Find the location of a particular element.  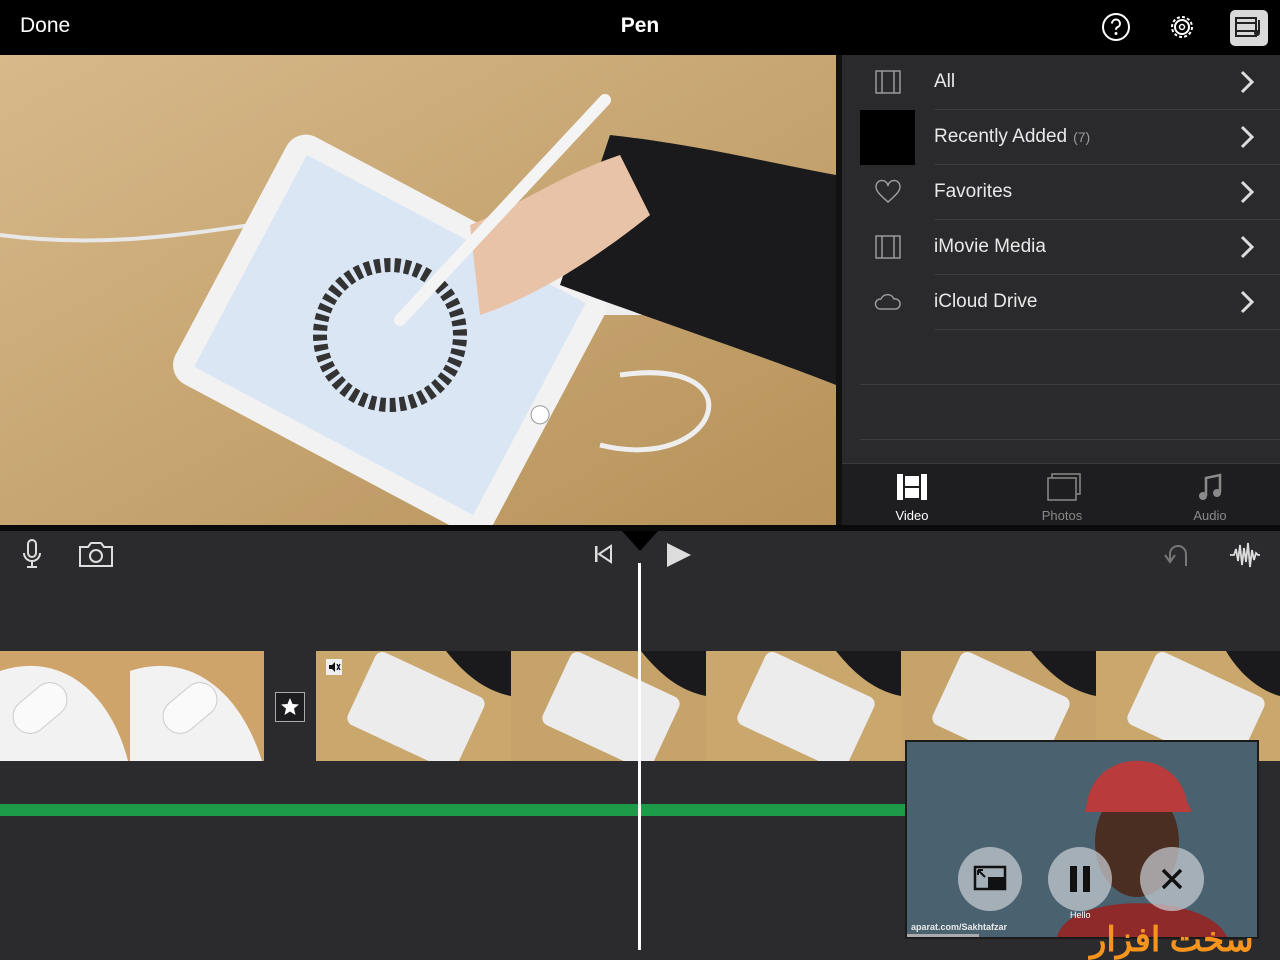

watermark-logo: سخت افزار is located at coordinates (1172, 940).